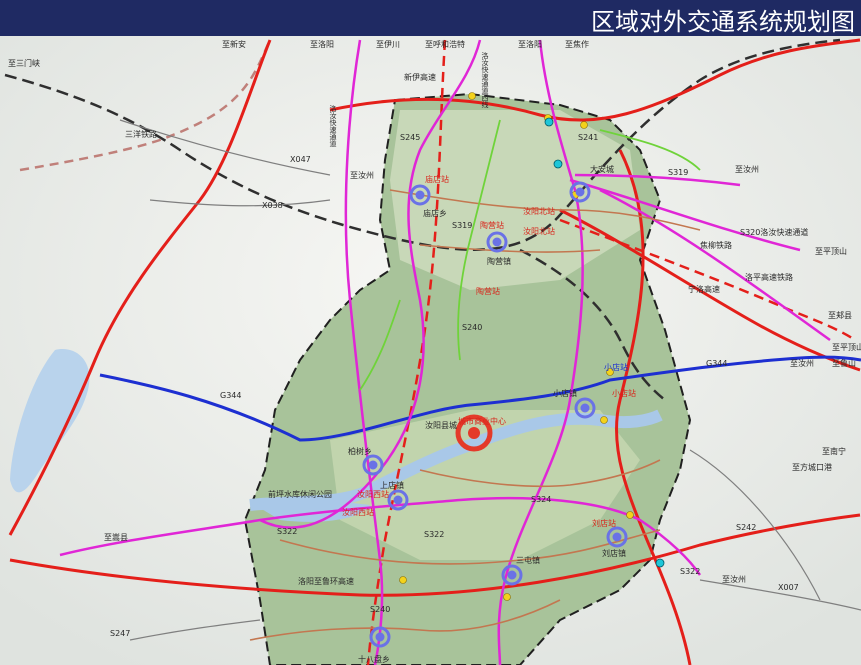 The width and height of the screenshot is (861, 665). Describe the element at coordinates (539, 211) in the screenshot. I see `label-ruyangbei-station: 汝阳北站` at that location.